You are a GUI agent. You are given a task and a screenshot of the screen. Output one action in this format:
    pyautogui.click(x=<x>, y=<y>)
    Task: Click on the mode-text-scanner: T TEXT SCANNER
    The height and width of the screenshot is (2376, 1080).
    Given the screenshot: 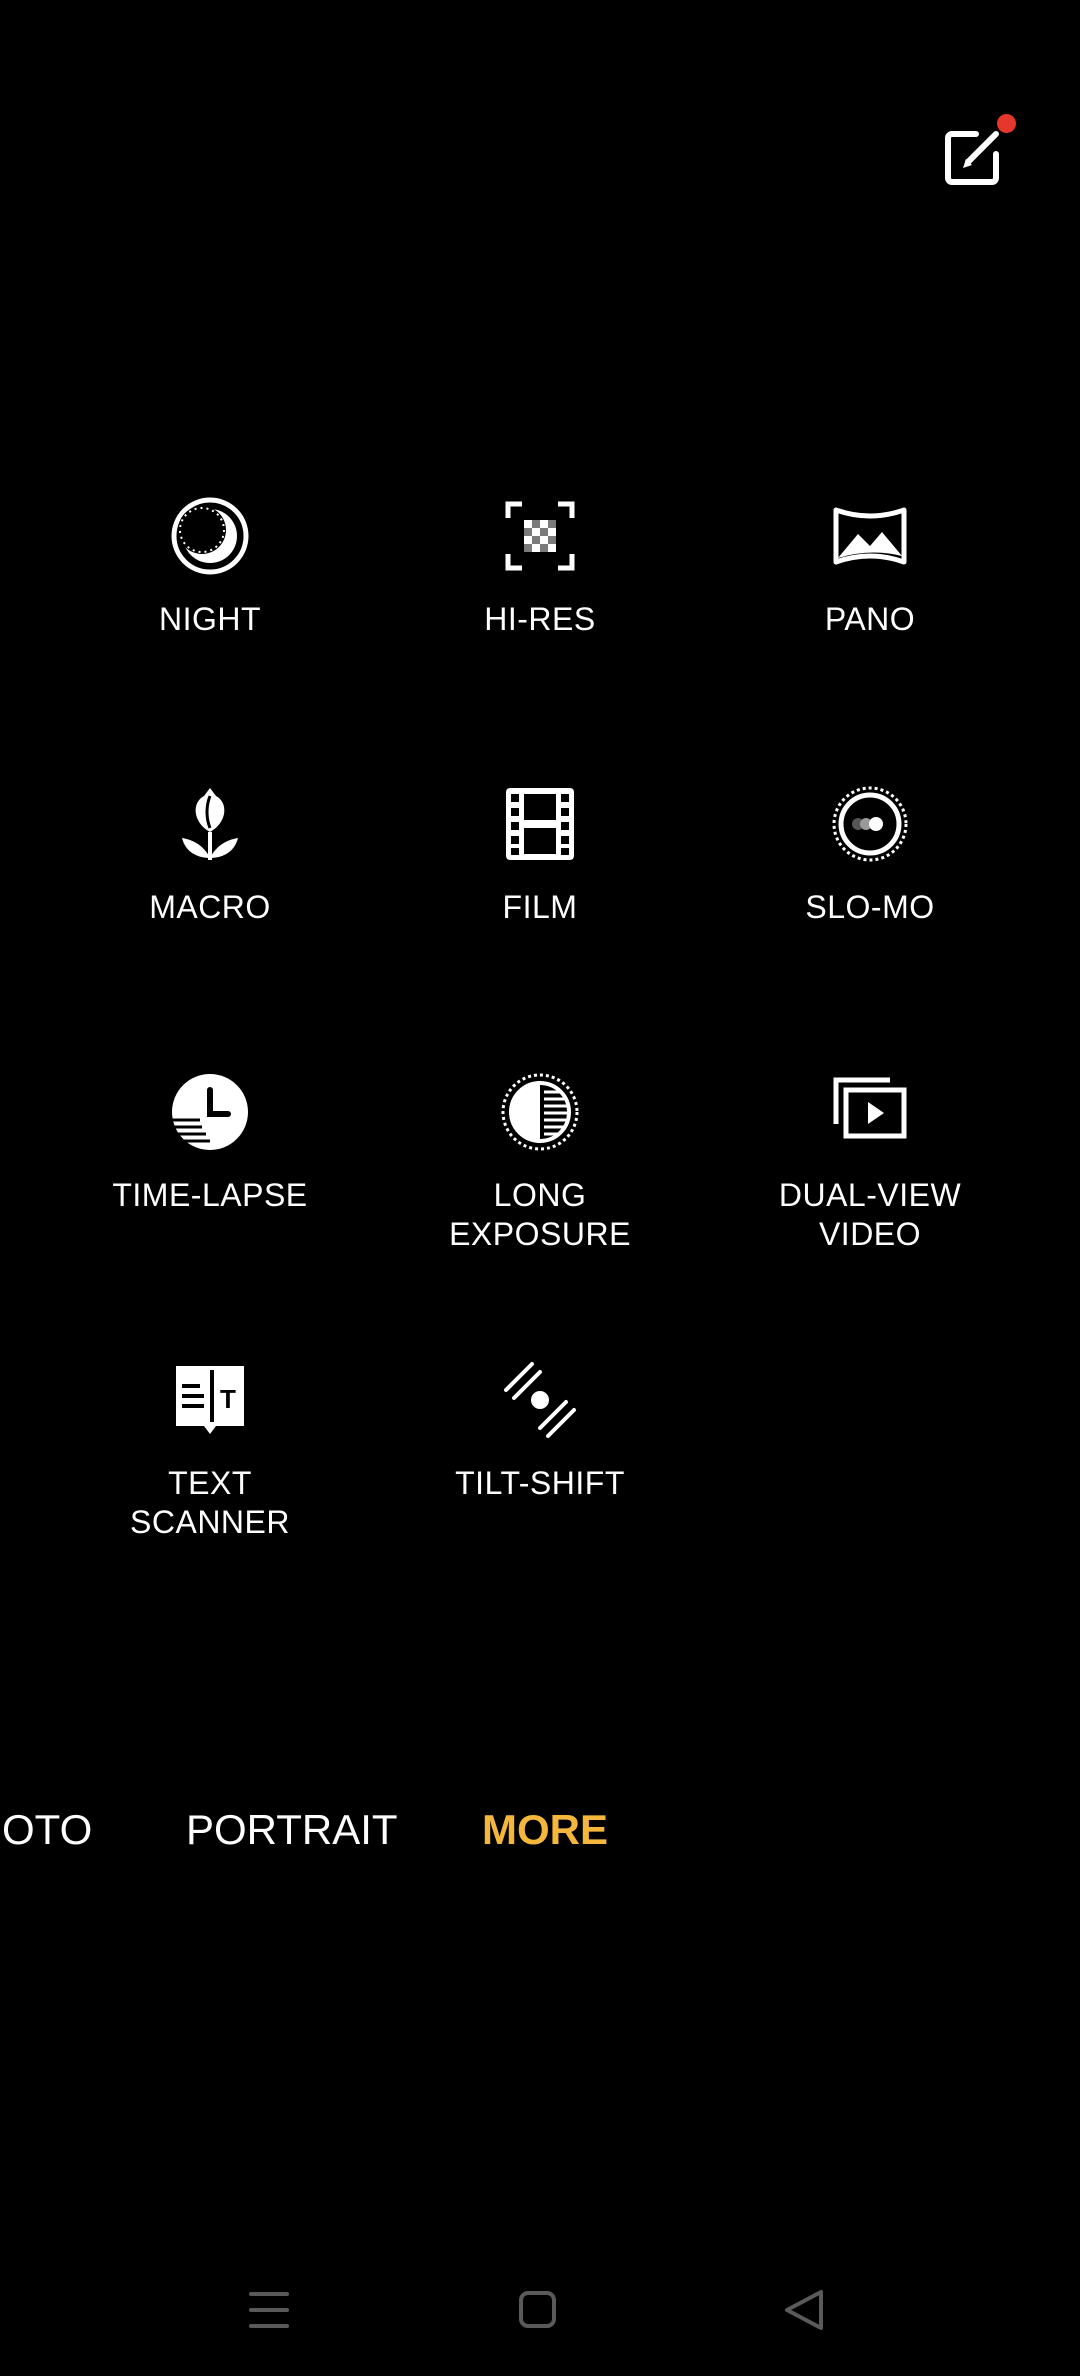 What is the action you would take?
    pyautogui.click(x=210, y=1459)
    